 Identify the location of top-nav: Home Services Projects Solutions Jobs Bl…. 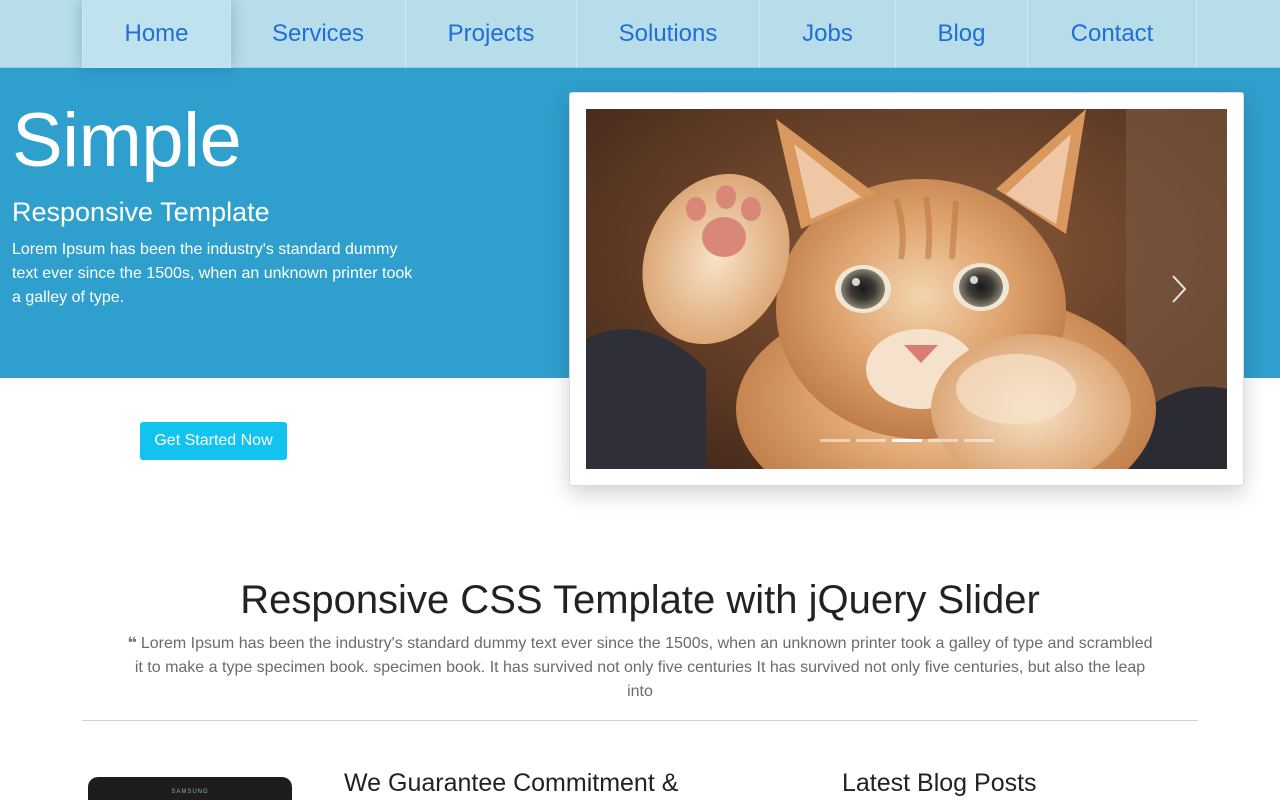
(640, 34).